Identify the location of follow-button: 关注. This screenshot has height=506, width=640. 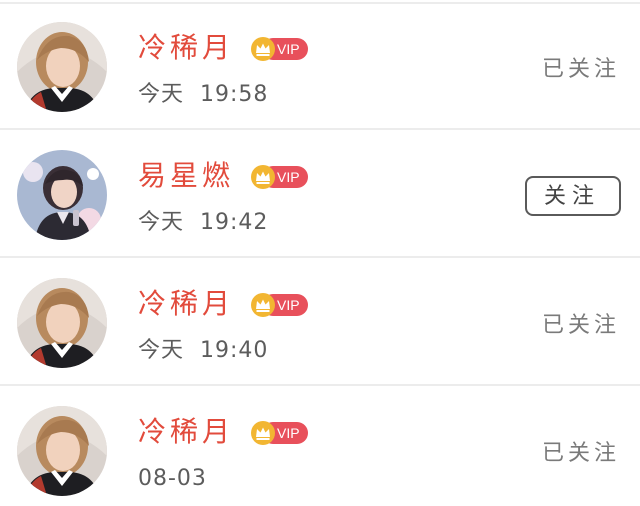
(573, 196).